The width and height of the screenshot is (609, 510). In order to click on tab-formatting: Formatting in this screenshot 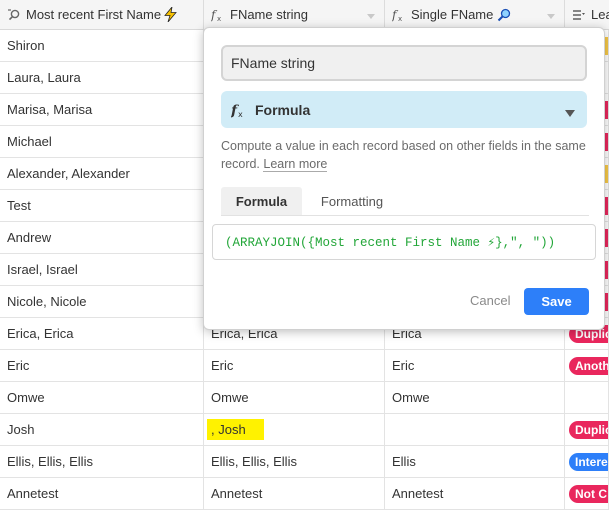, I will do `click(352, 201)`.